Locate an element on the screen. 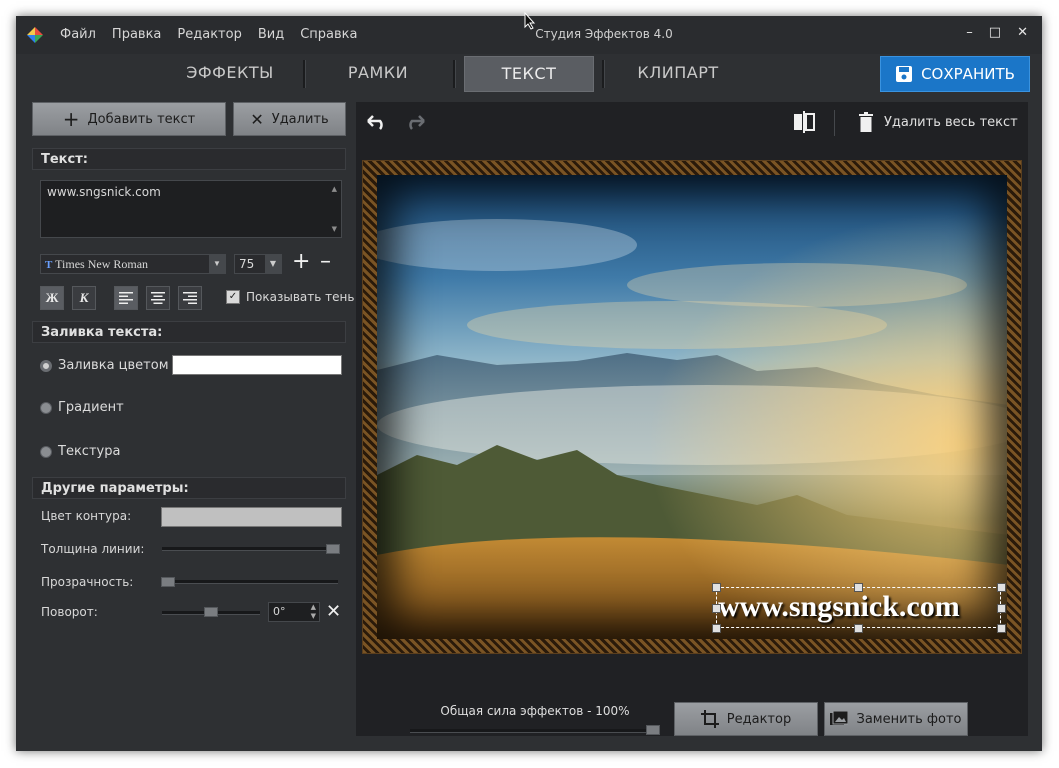 The height and width of the screenshot is (768, 1059). effect-strength-label: Общая сила эффектов - 100% is located at coordinates (535, 711).